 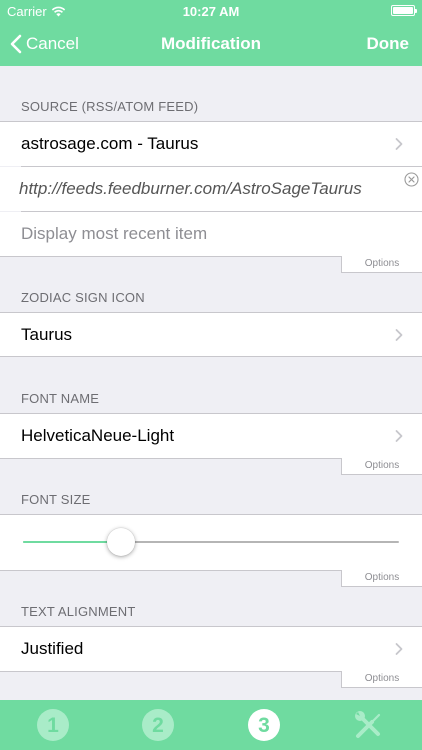 I want to click on section-header-source: SOURCE (RSS/ATOM FEED), so click(x=110, y=106).